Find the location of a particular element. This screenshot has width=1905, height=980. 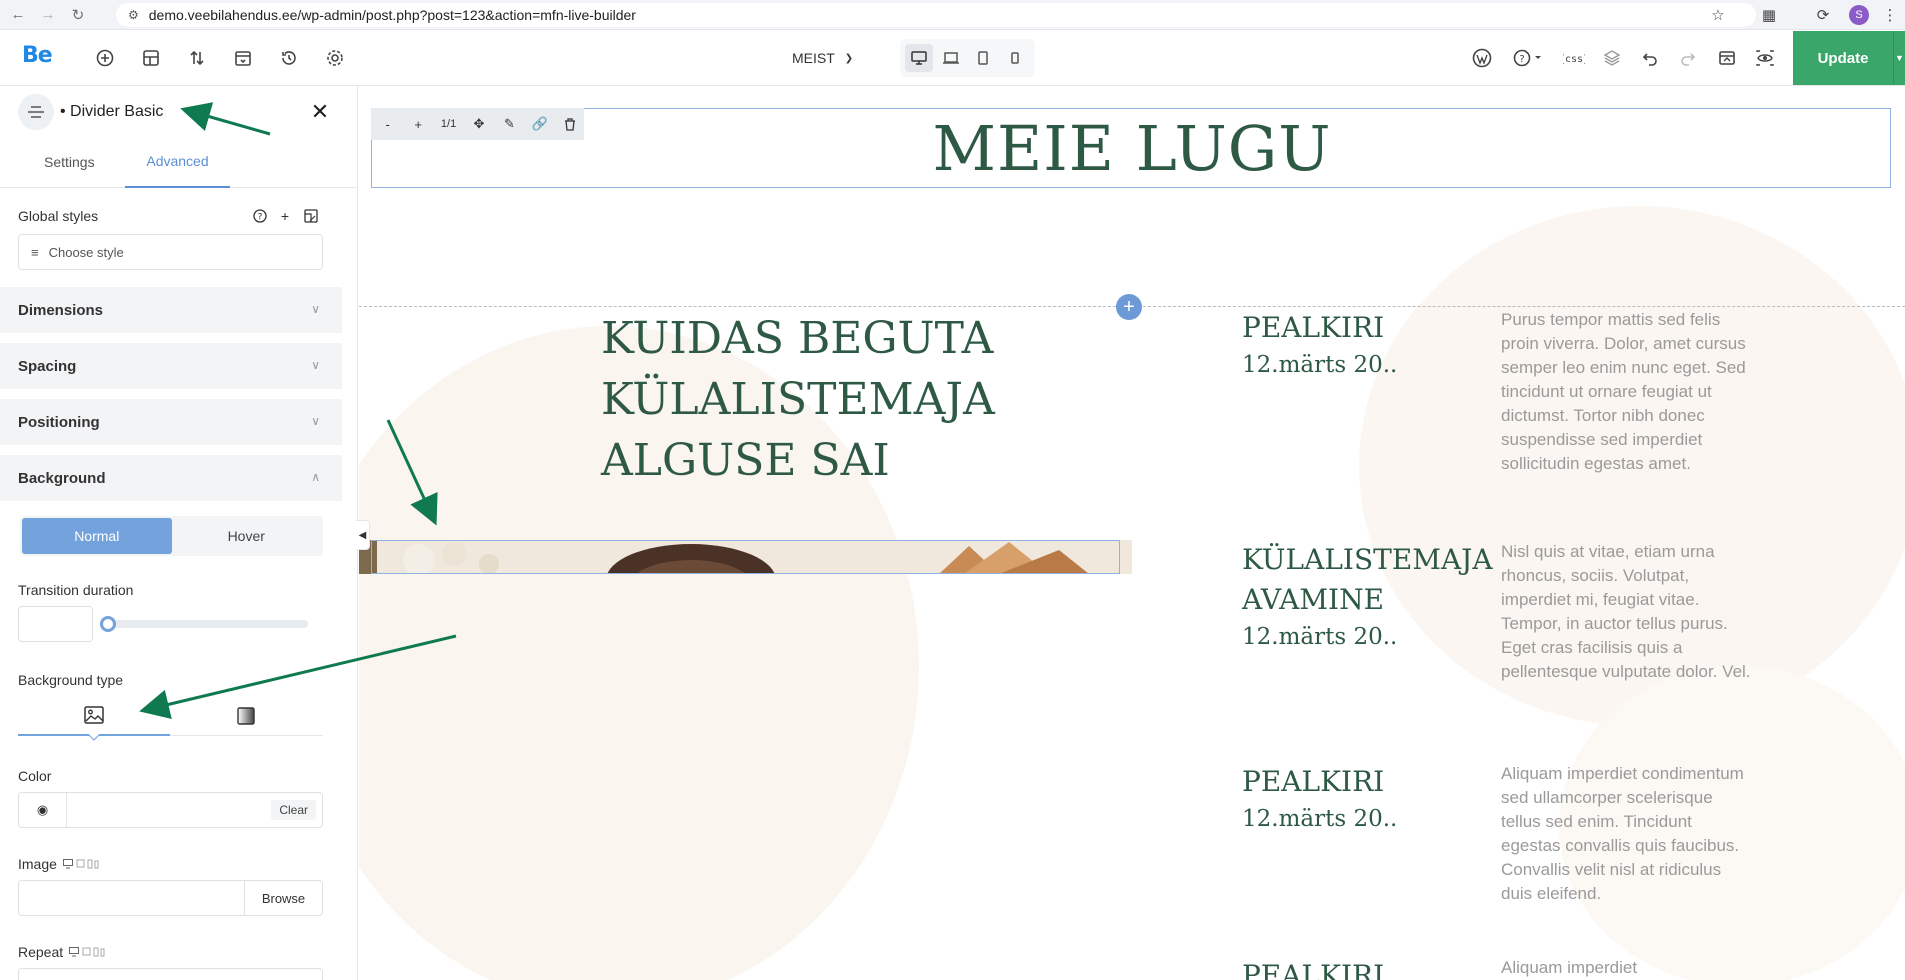

accordion-background: Background ∧ is located at coordinates (171, 478).